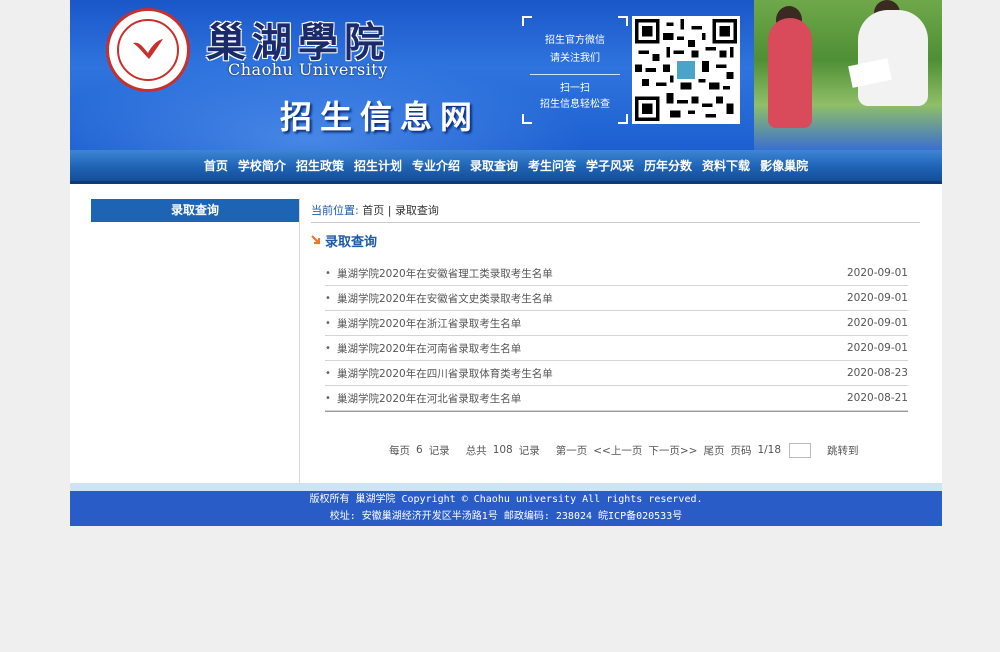 Image resolution: width=1000 pixels, height=652 pixels. What do you see at coordinates (741, 450) in the screenshot?
I see `page-label: 页码` at bounding box center [741, 450].